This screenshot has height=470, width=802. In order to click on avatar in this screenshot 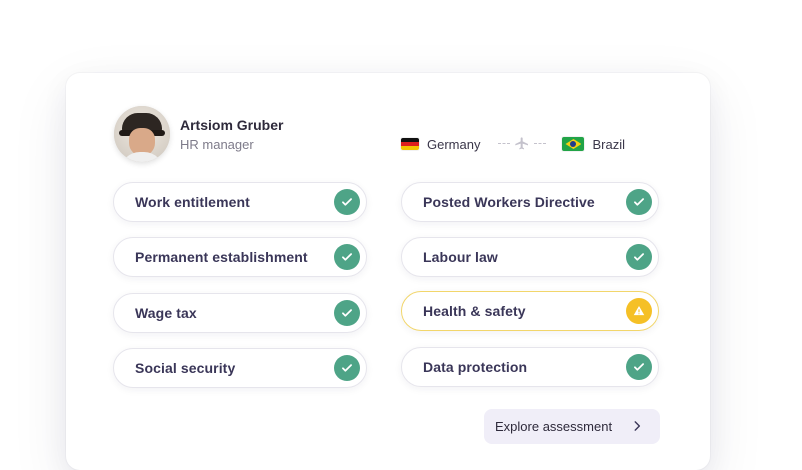, I will do `click(142, 134)`.